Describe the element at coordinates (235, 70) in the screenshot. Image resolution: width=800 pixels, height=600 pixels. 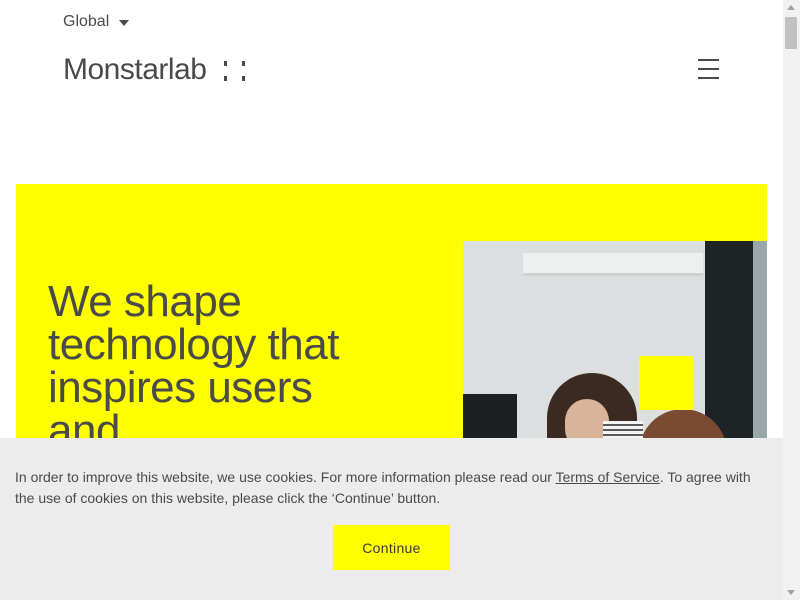
I see `logo-mark-icon` at that location.